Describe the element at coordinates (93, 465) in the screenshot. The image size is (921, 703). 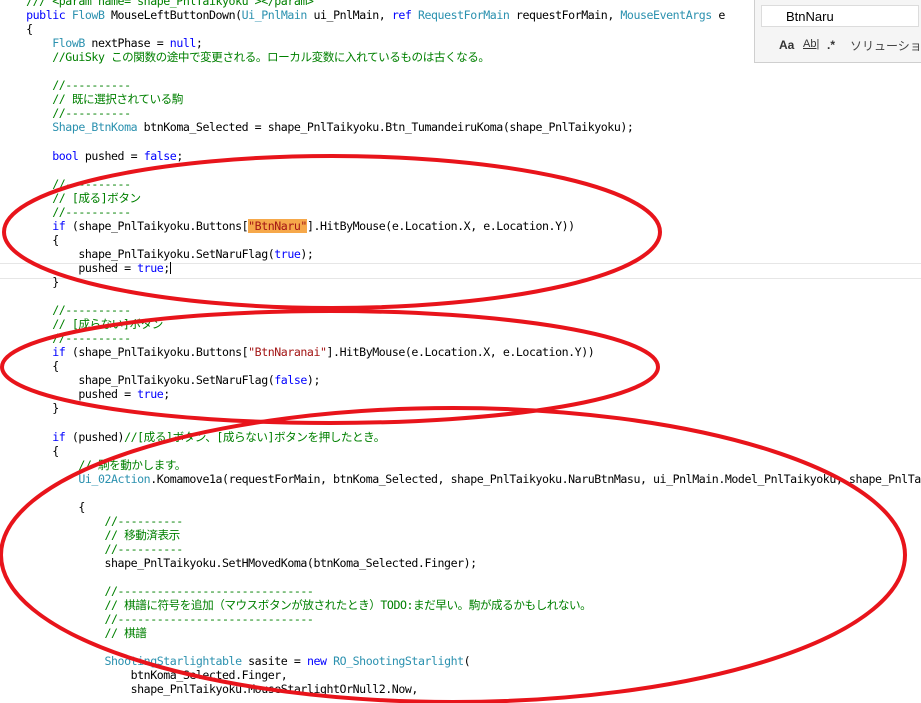
I see `code-line: // 駒を動かします。` at that location.